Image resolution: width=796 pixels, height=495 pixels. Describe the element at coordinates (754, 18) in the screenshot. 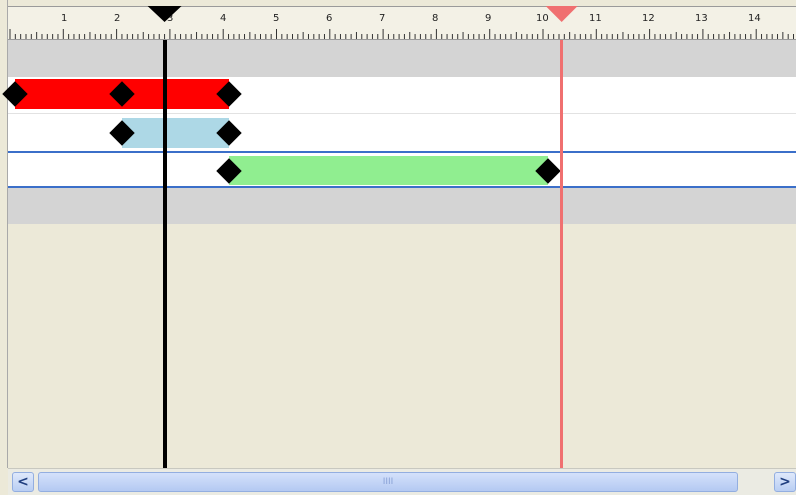

I see `ruler-label-14: 14` at that location.